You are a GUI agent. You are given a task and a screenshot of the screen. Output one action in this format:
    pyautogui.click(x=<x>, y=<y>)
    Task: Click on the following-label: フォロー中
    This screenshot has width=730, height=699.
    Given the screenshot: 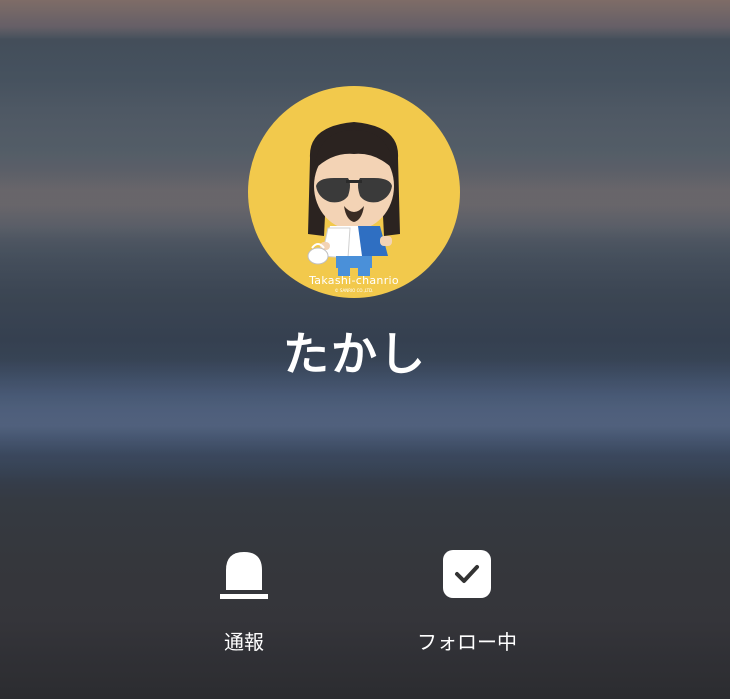 What is the action you would take?
    pyautogui.click(x=467, y=642)
    